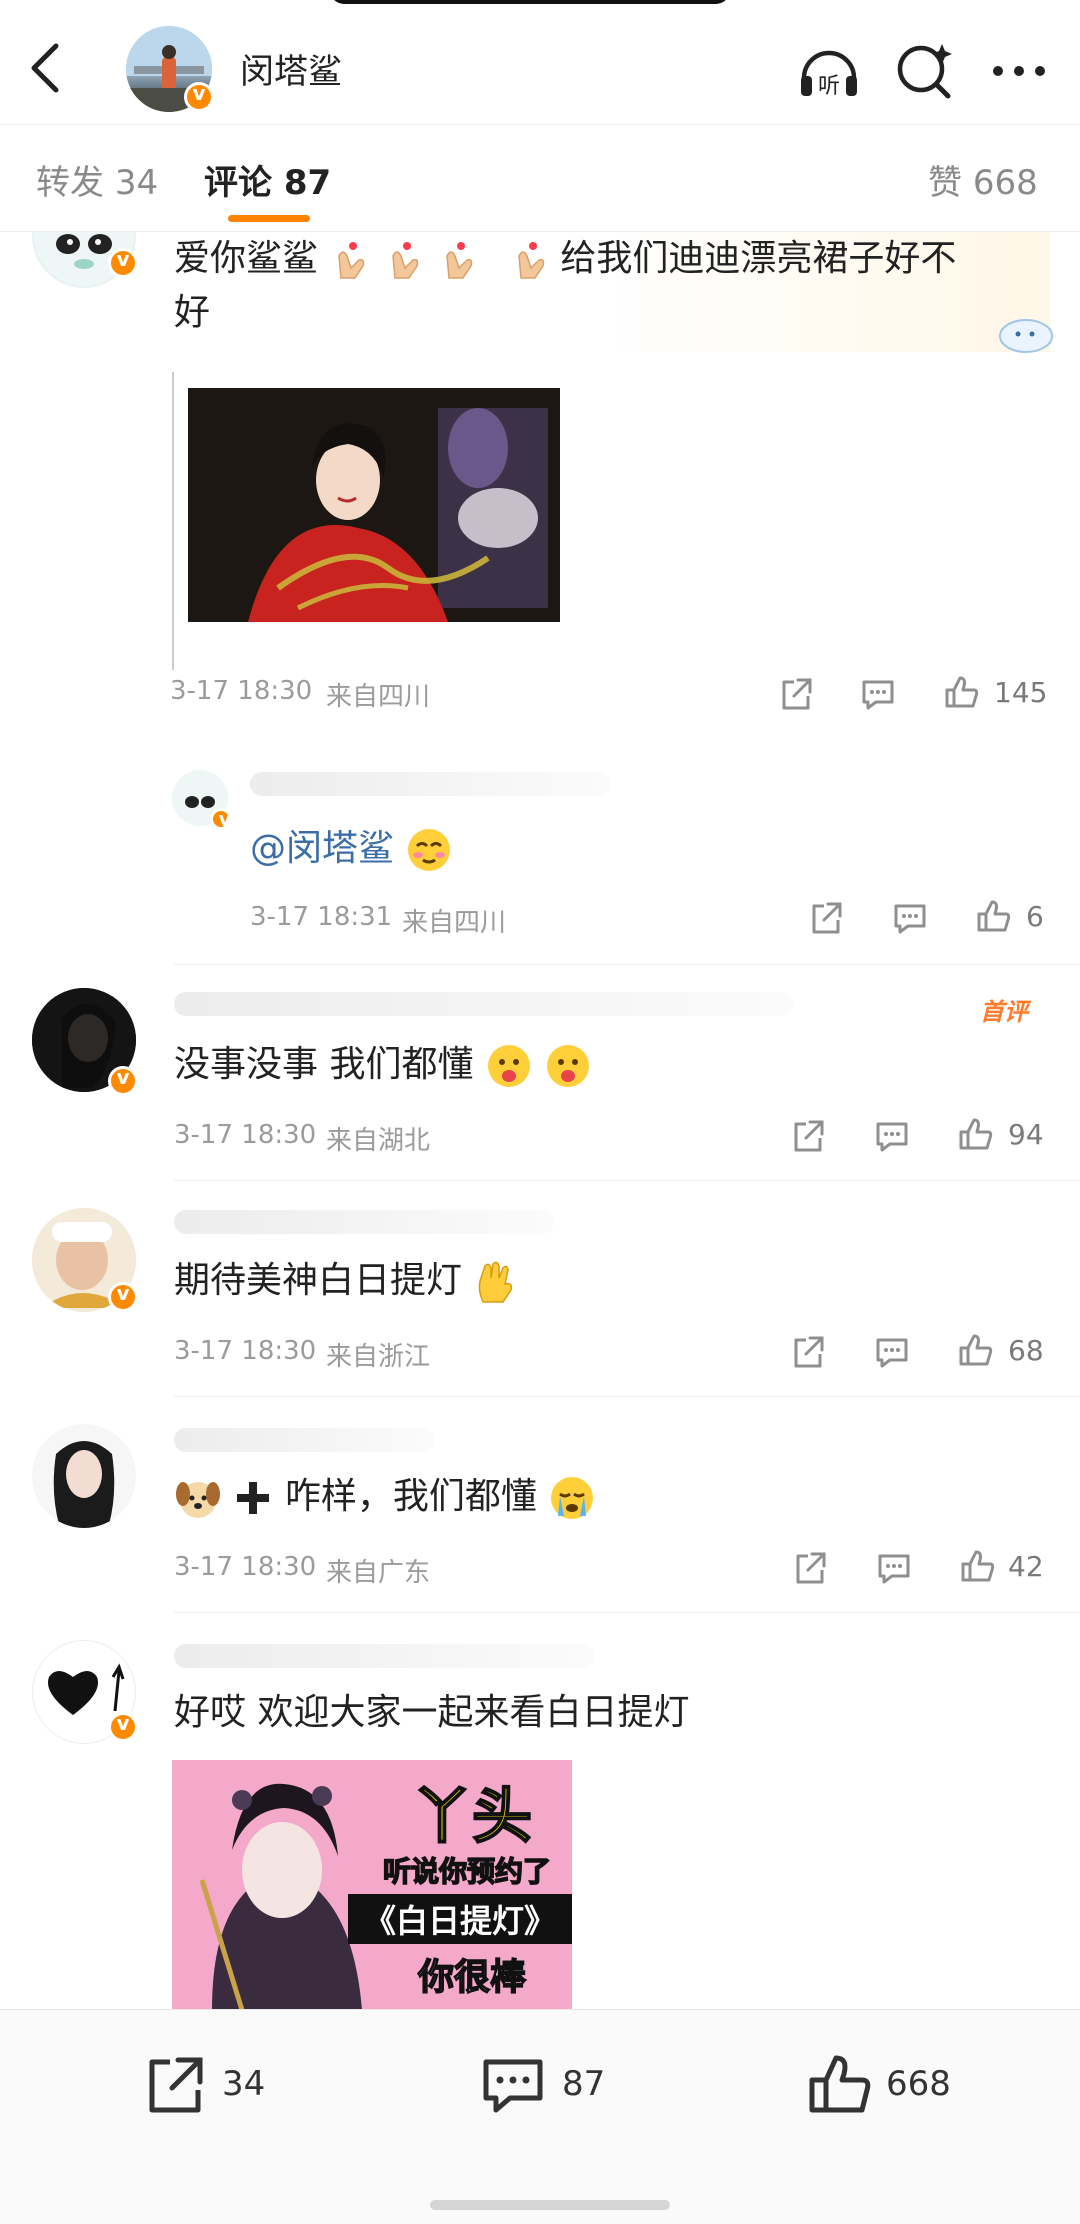 This screenshot has height=2224, width=1080. I want to click on finger-heart-emoji, so click(444, 258).